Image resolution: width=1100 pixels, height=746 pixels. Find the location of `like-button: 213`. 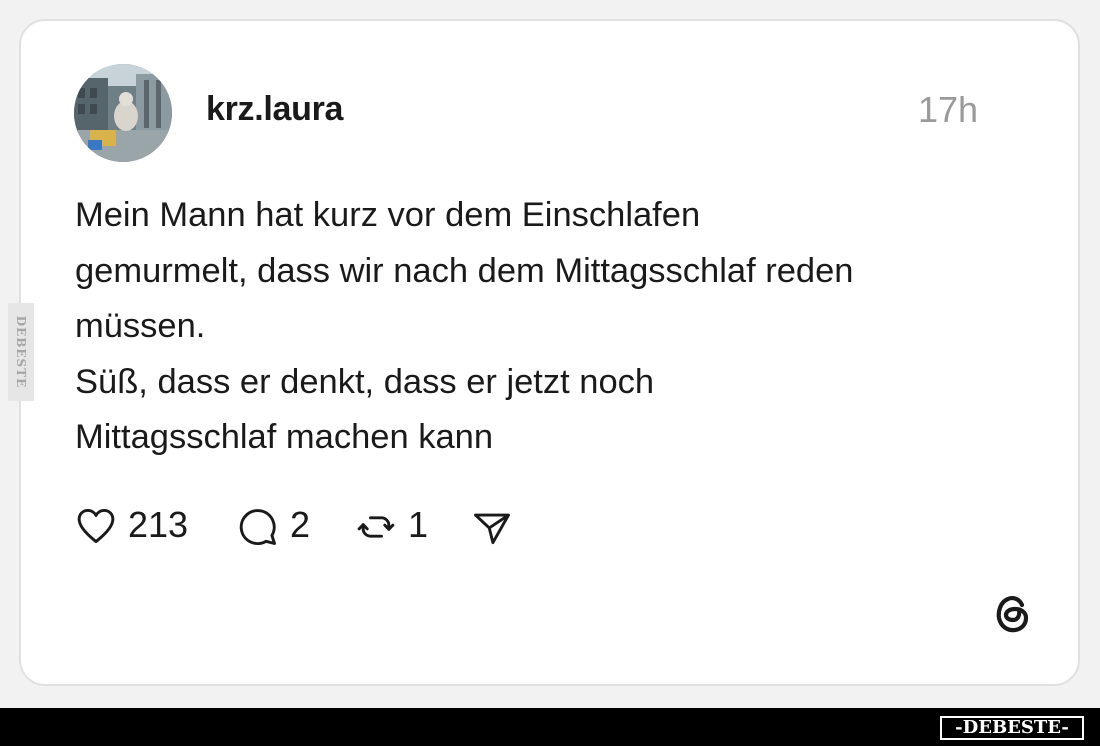

like-button: 213 is located at coordinates (135, 525).